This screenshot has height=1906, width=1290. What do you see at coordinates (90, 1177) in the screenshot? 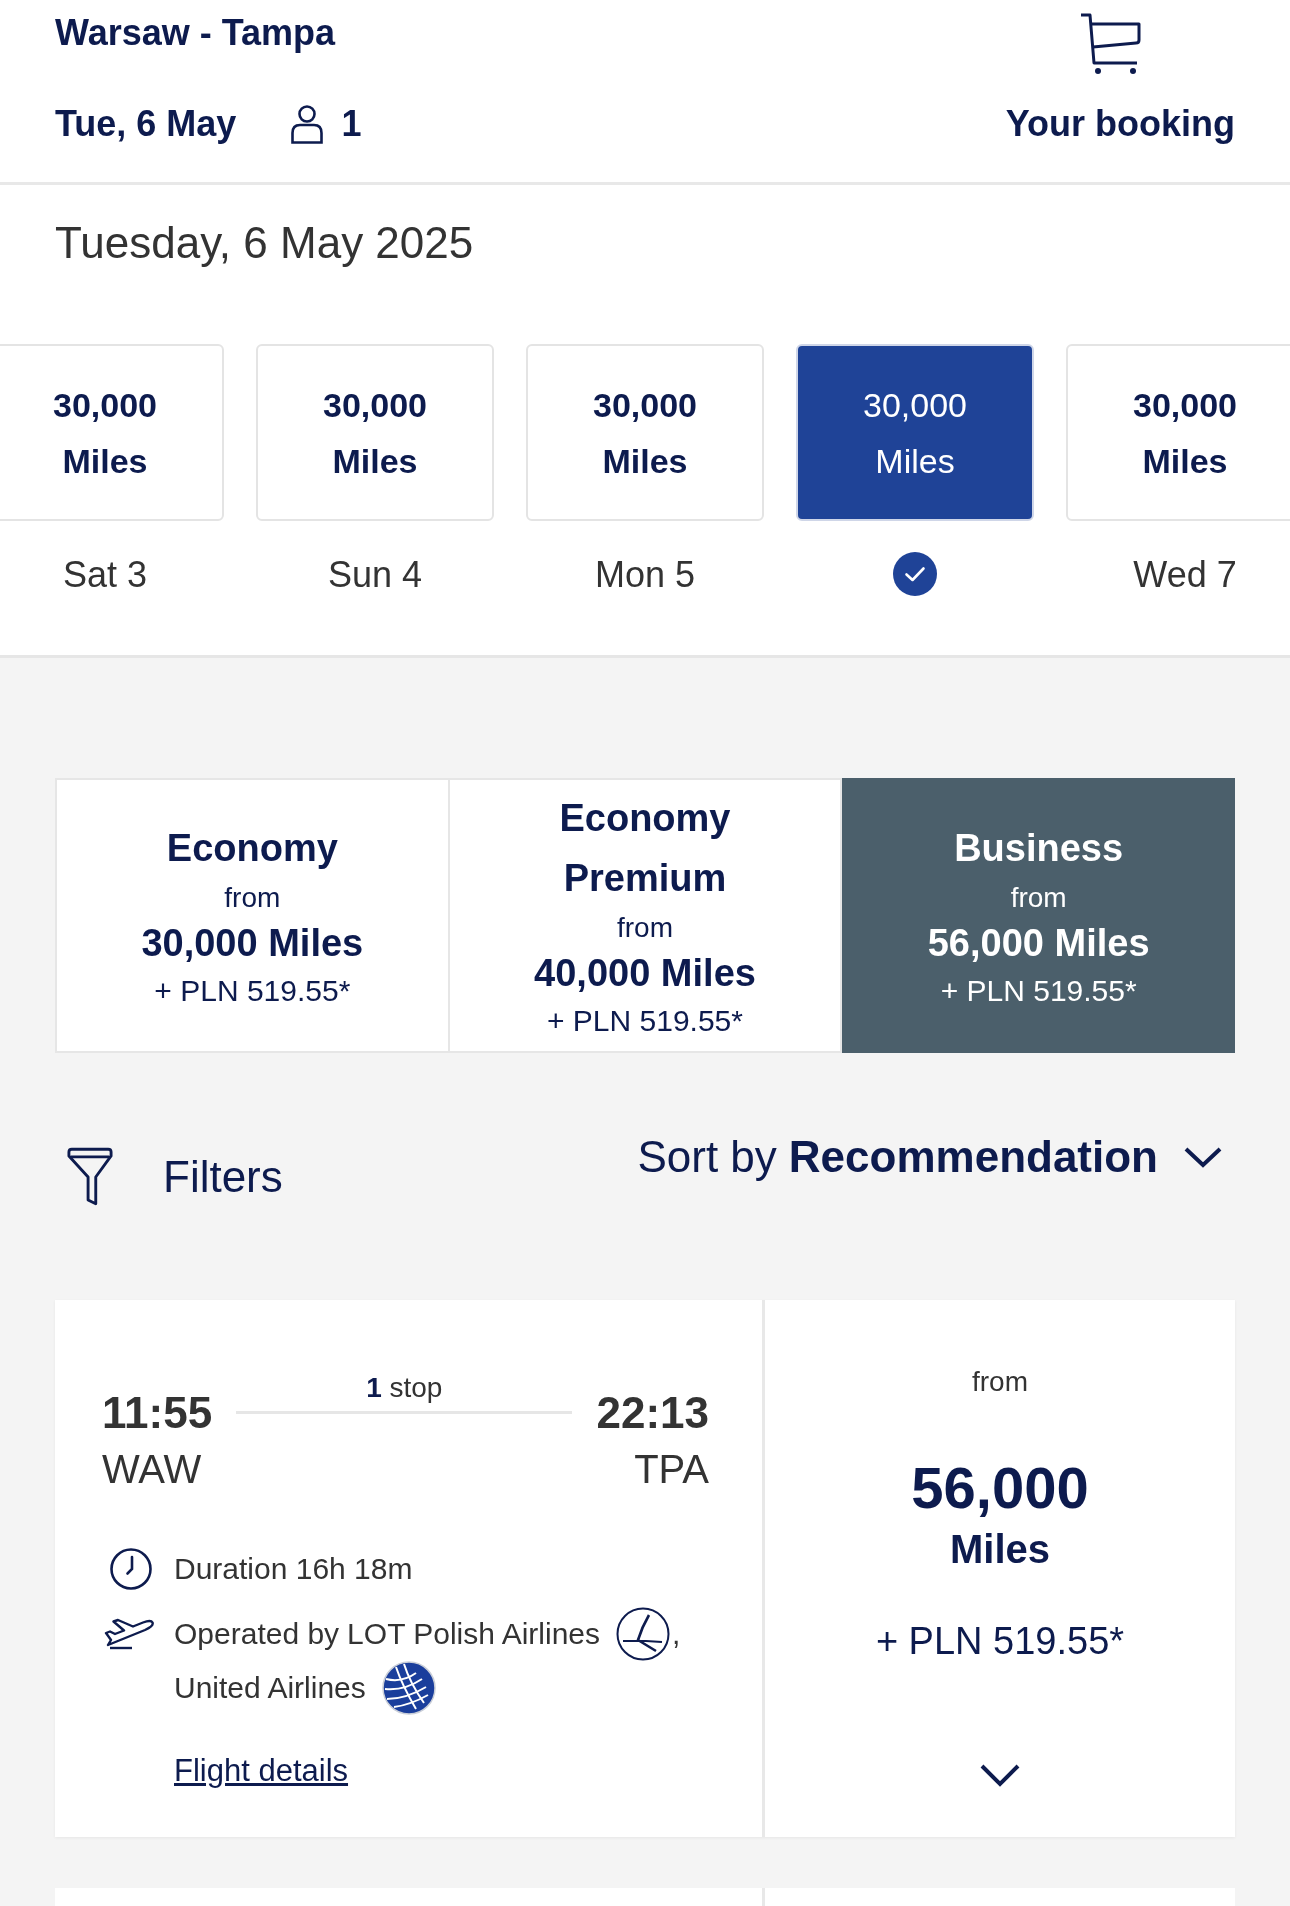
I see `funnel-icon` at bounding box center [90, 1177].